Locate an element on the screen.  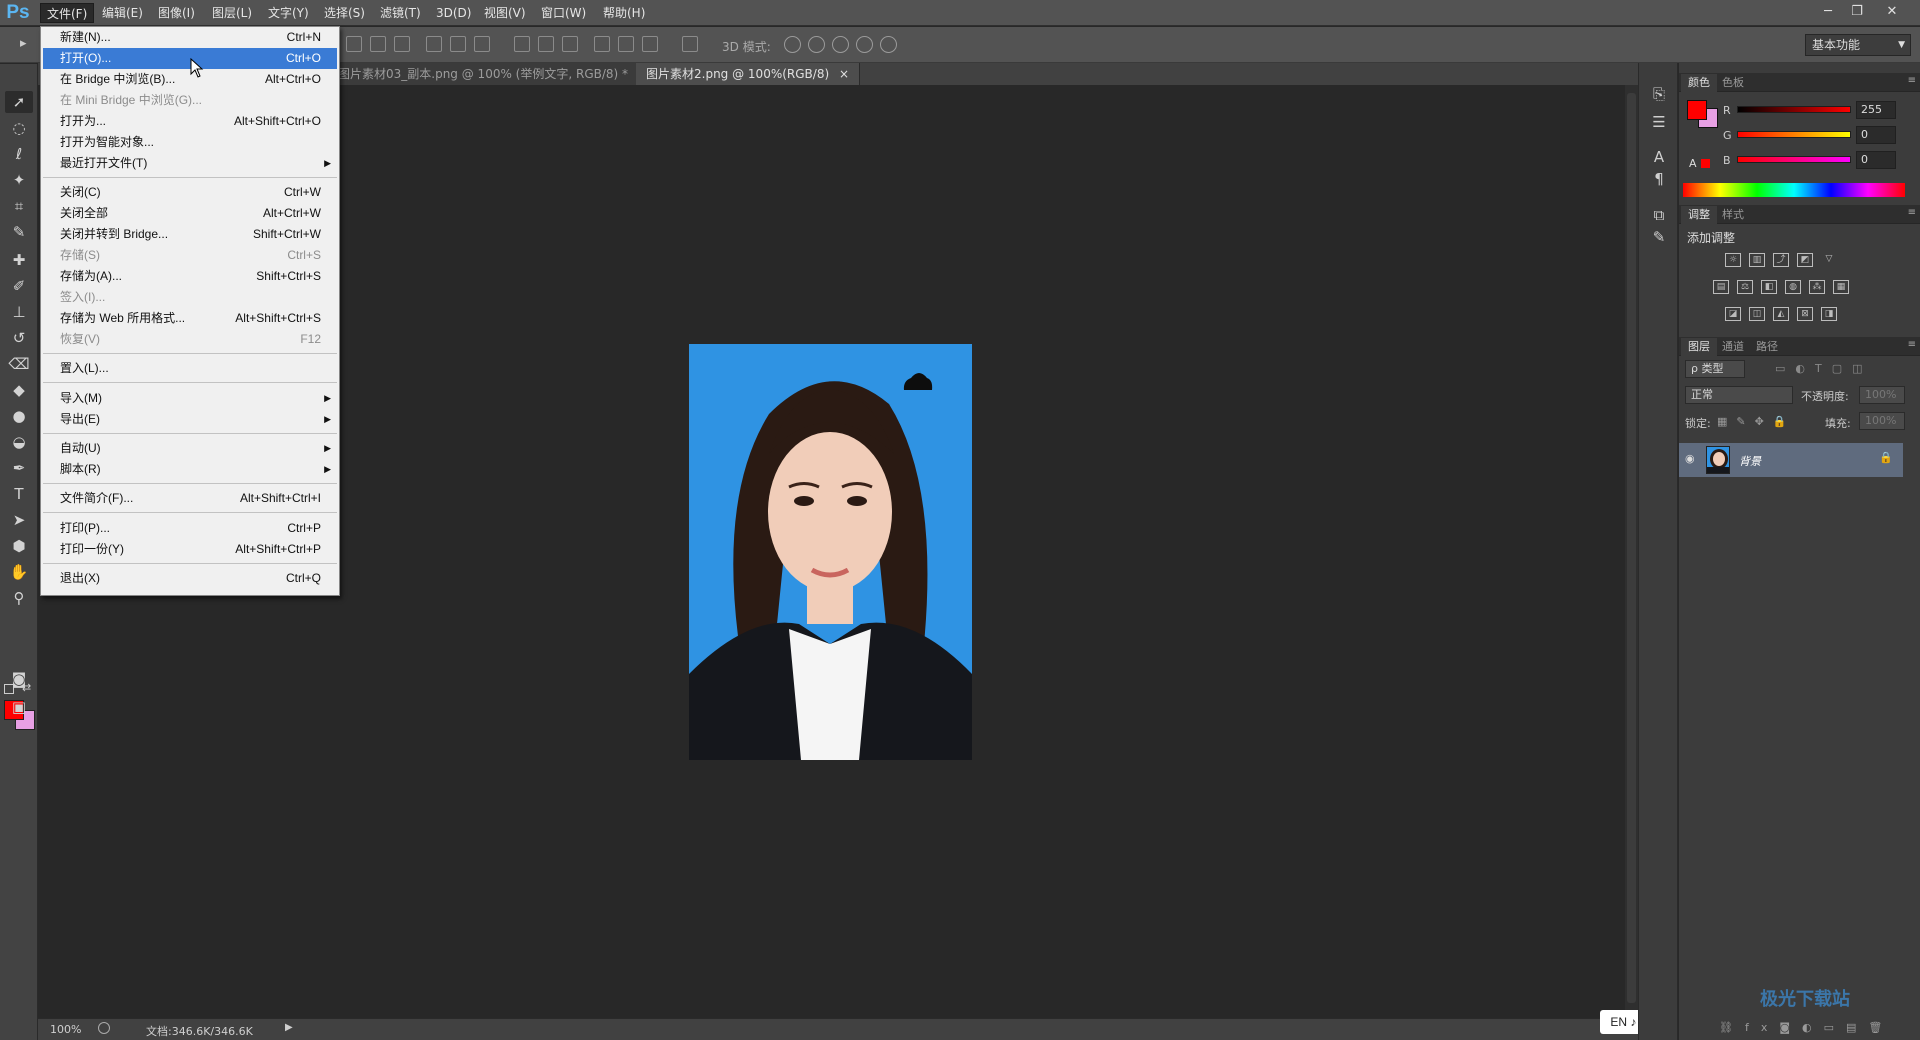
distribute-vcenter-icon is located at coordinates (546, 44).